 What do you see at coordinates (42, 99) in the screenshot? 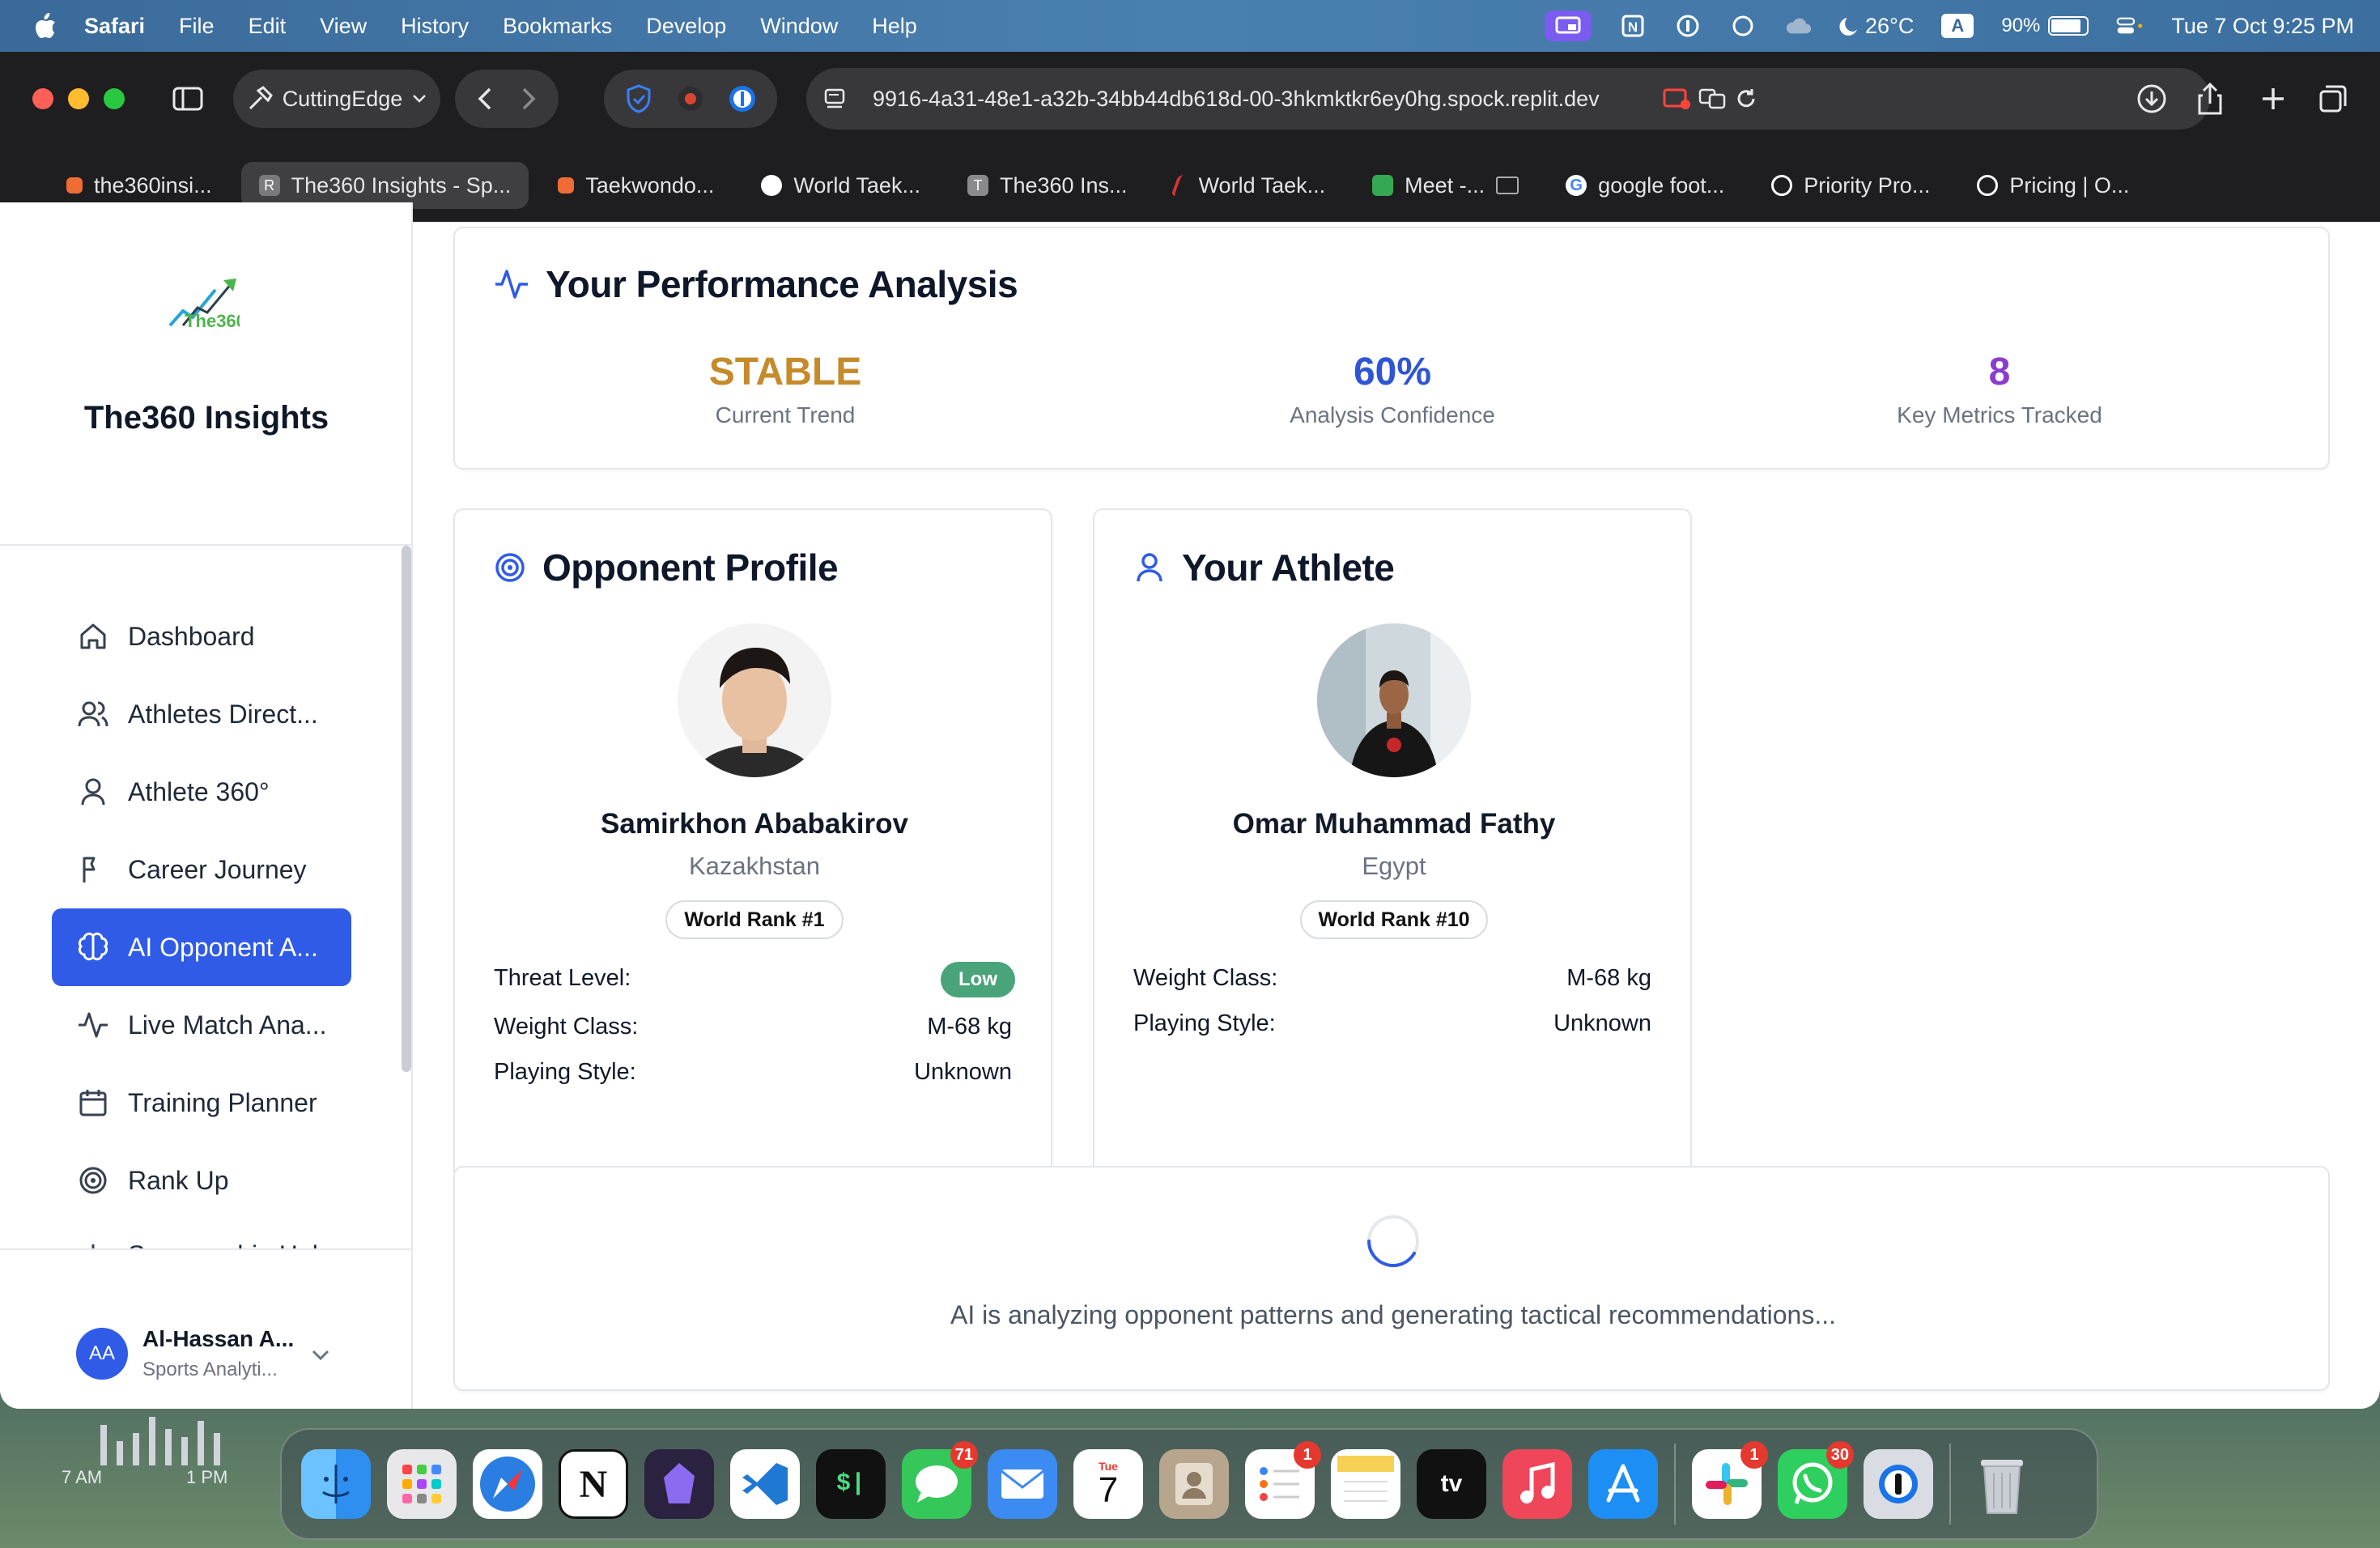
I see `close-window-button` at bounding box center [42, 99].